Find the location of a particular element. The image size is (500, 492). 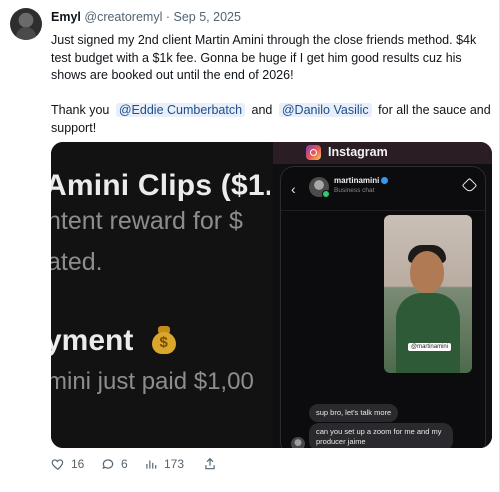

bar-chart-icon is located at coordinates (151, 464).